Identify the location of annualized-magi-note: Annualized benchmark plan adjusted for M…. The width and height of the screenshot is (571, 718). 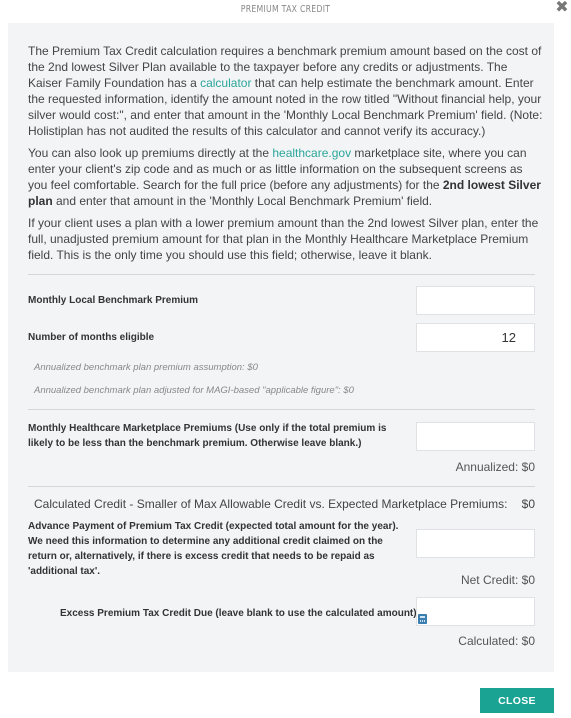
(194, 390).